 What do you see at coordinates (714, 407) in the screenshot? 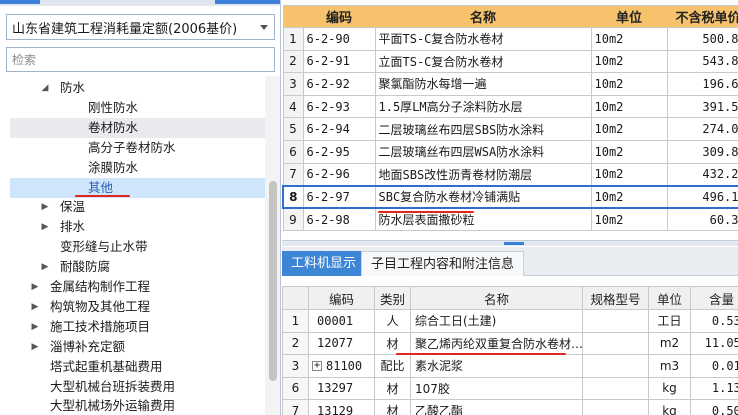
I see `resource-qty-cell: 0.505` at bounding box center [714, 407].